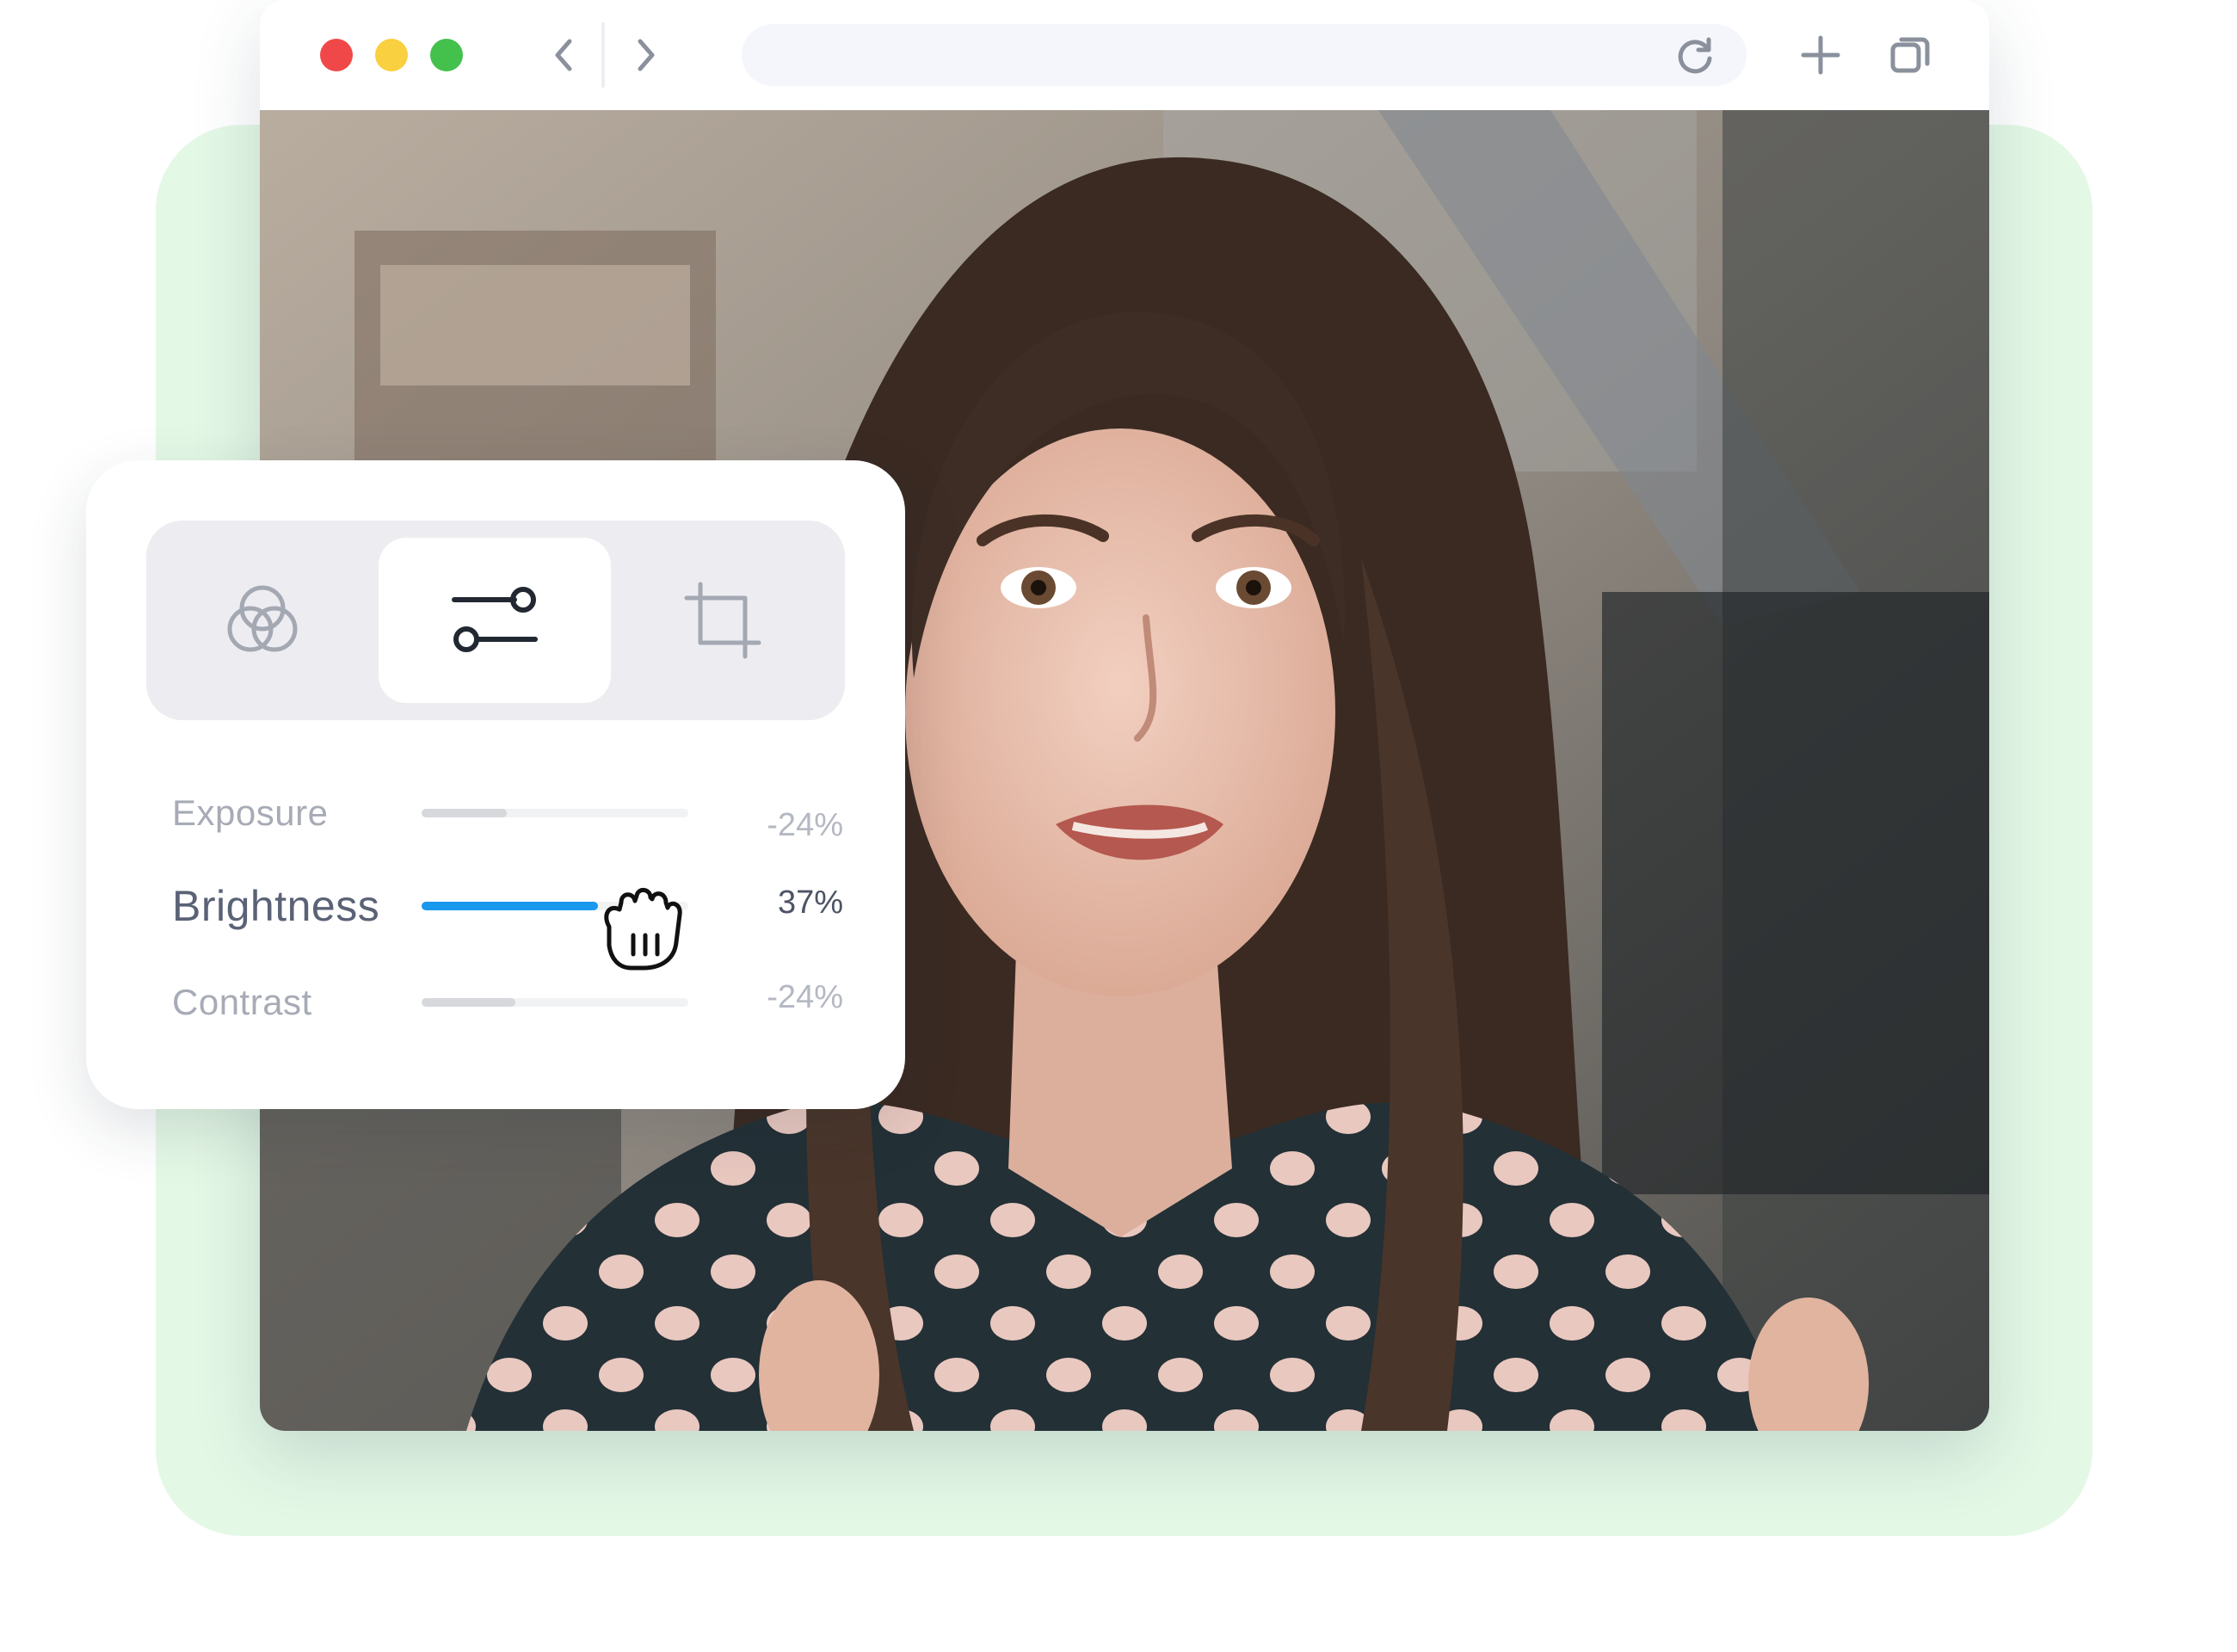 Image resolution: width=2237 pixels, height=1652 pixels. What do you see at coordinates (242, 1002) in the screenshot?
I see `contrast-label: Contrast` at bounding box center [242, 1002].